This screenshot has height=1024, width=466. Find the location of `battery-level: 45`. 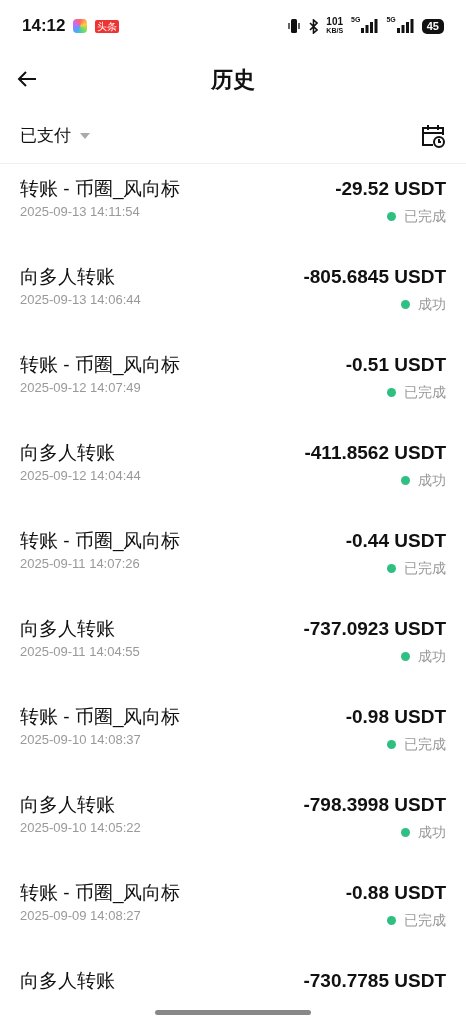

battery-level: 45 is located at coordinates (432, 26).